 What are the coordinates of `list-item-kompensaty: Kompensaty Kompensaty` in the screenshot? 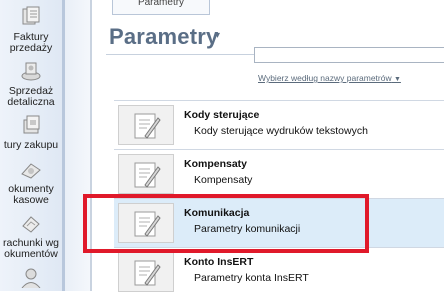 It's located at (279, 173).